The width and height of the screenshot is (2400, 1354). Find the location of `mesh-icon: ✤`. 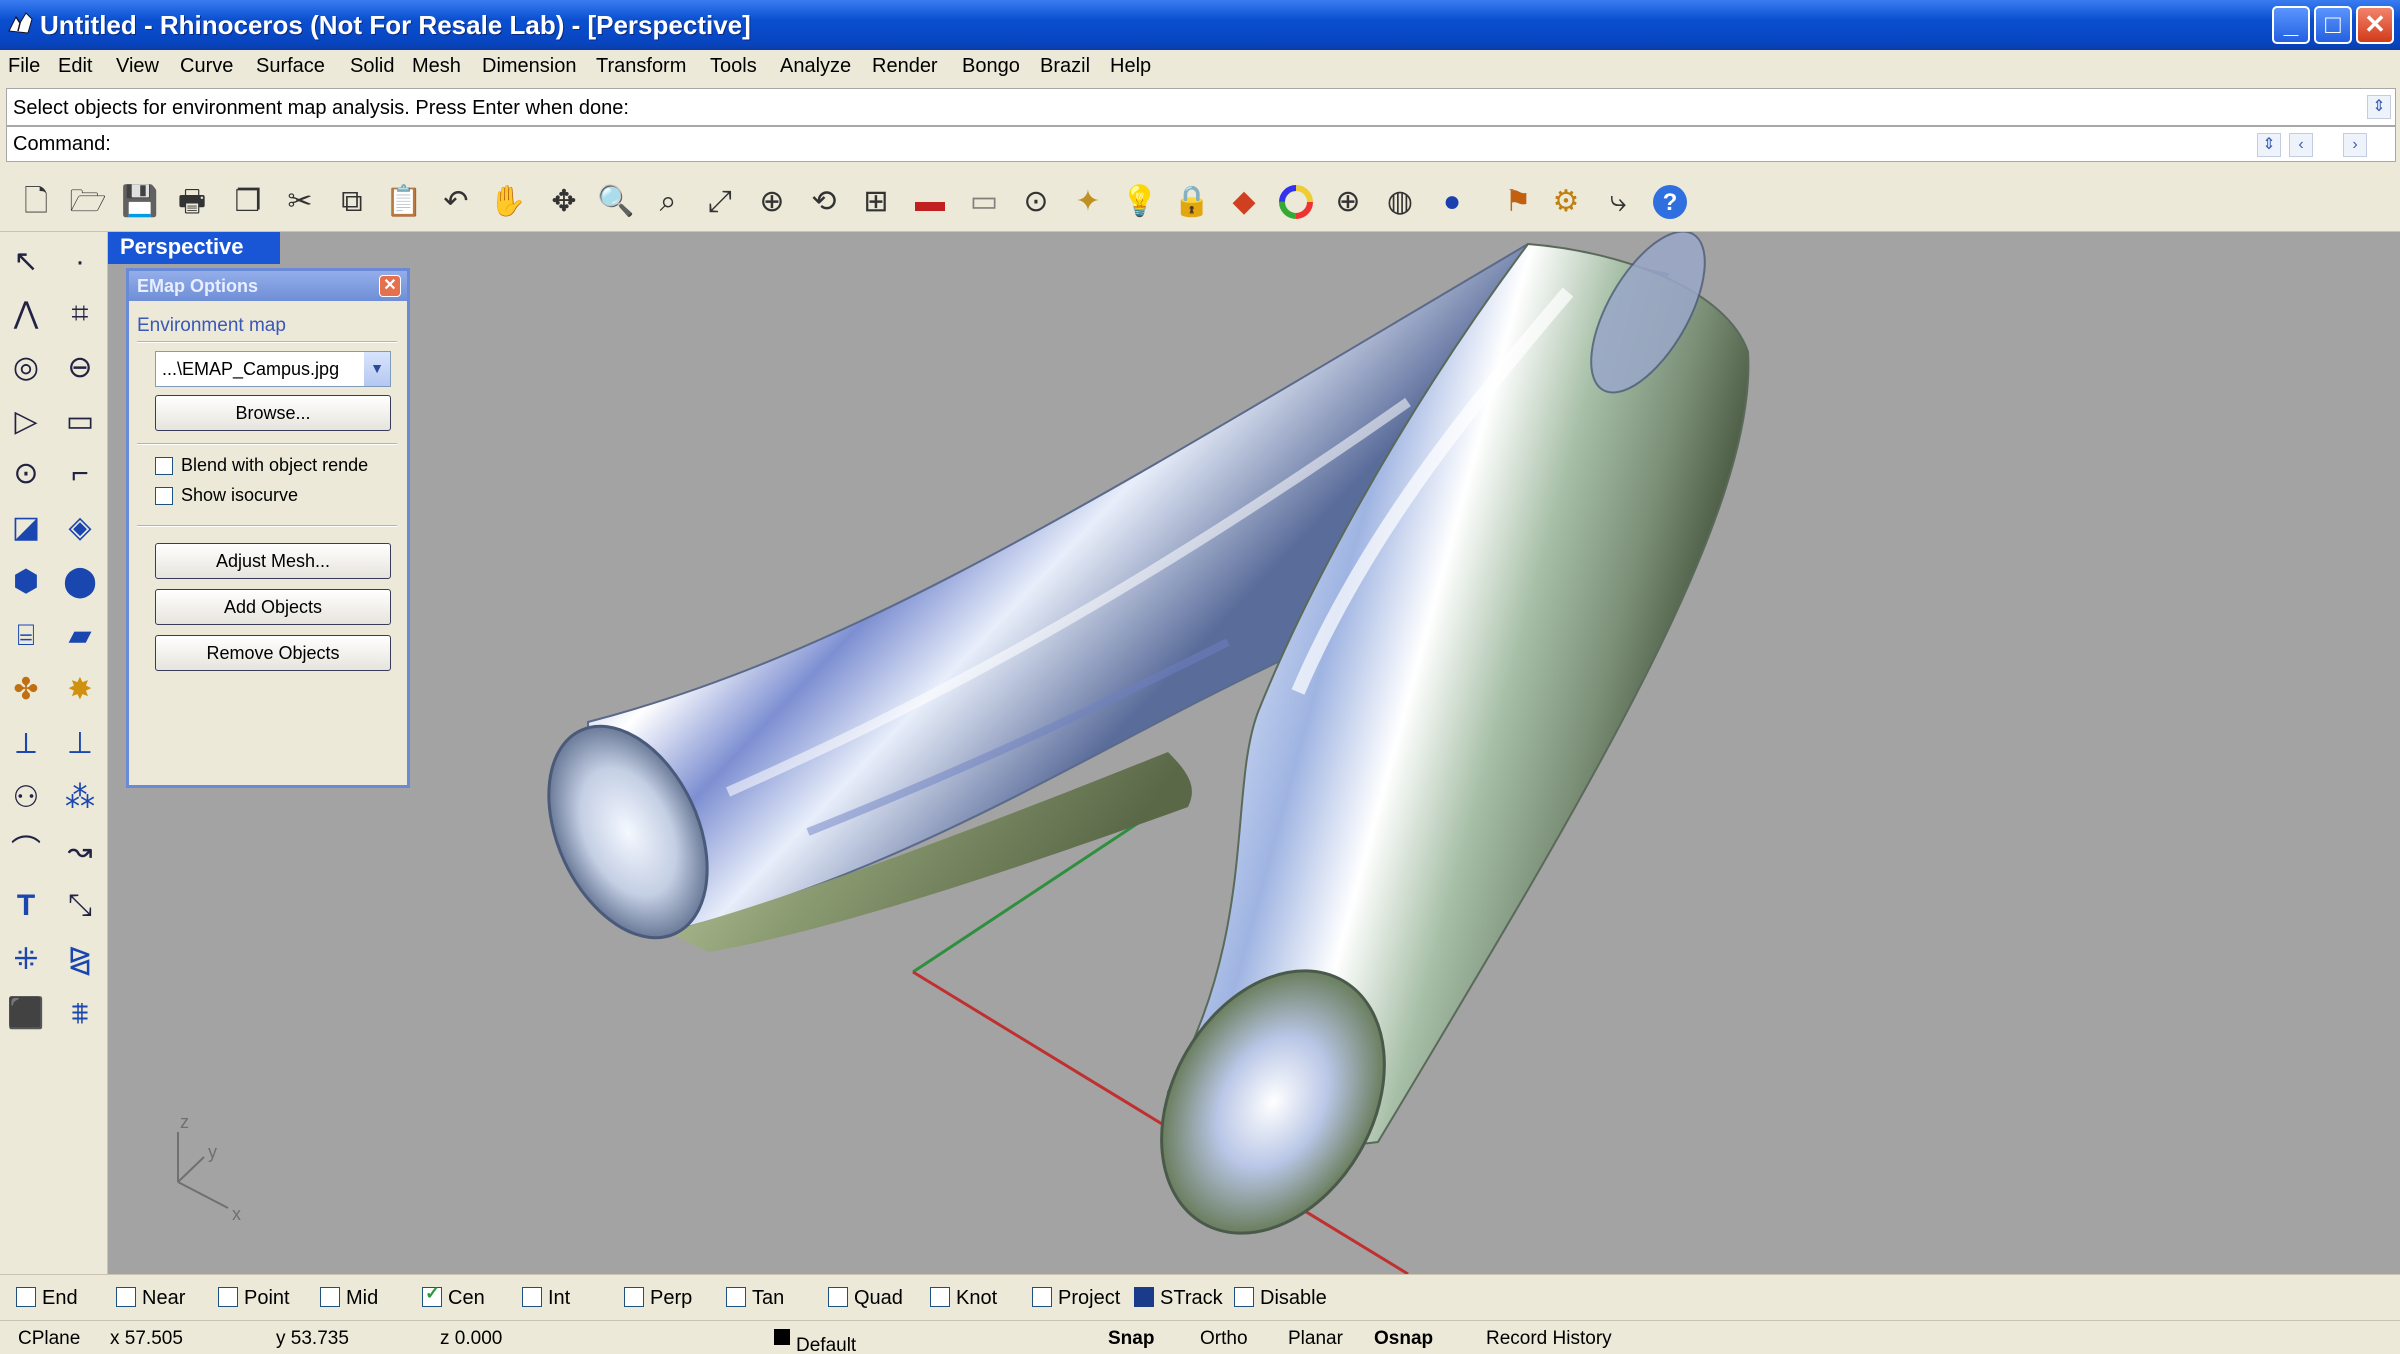

mesh-icon: ✤ is located at coordinates (26, 690).